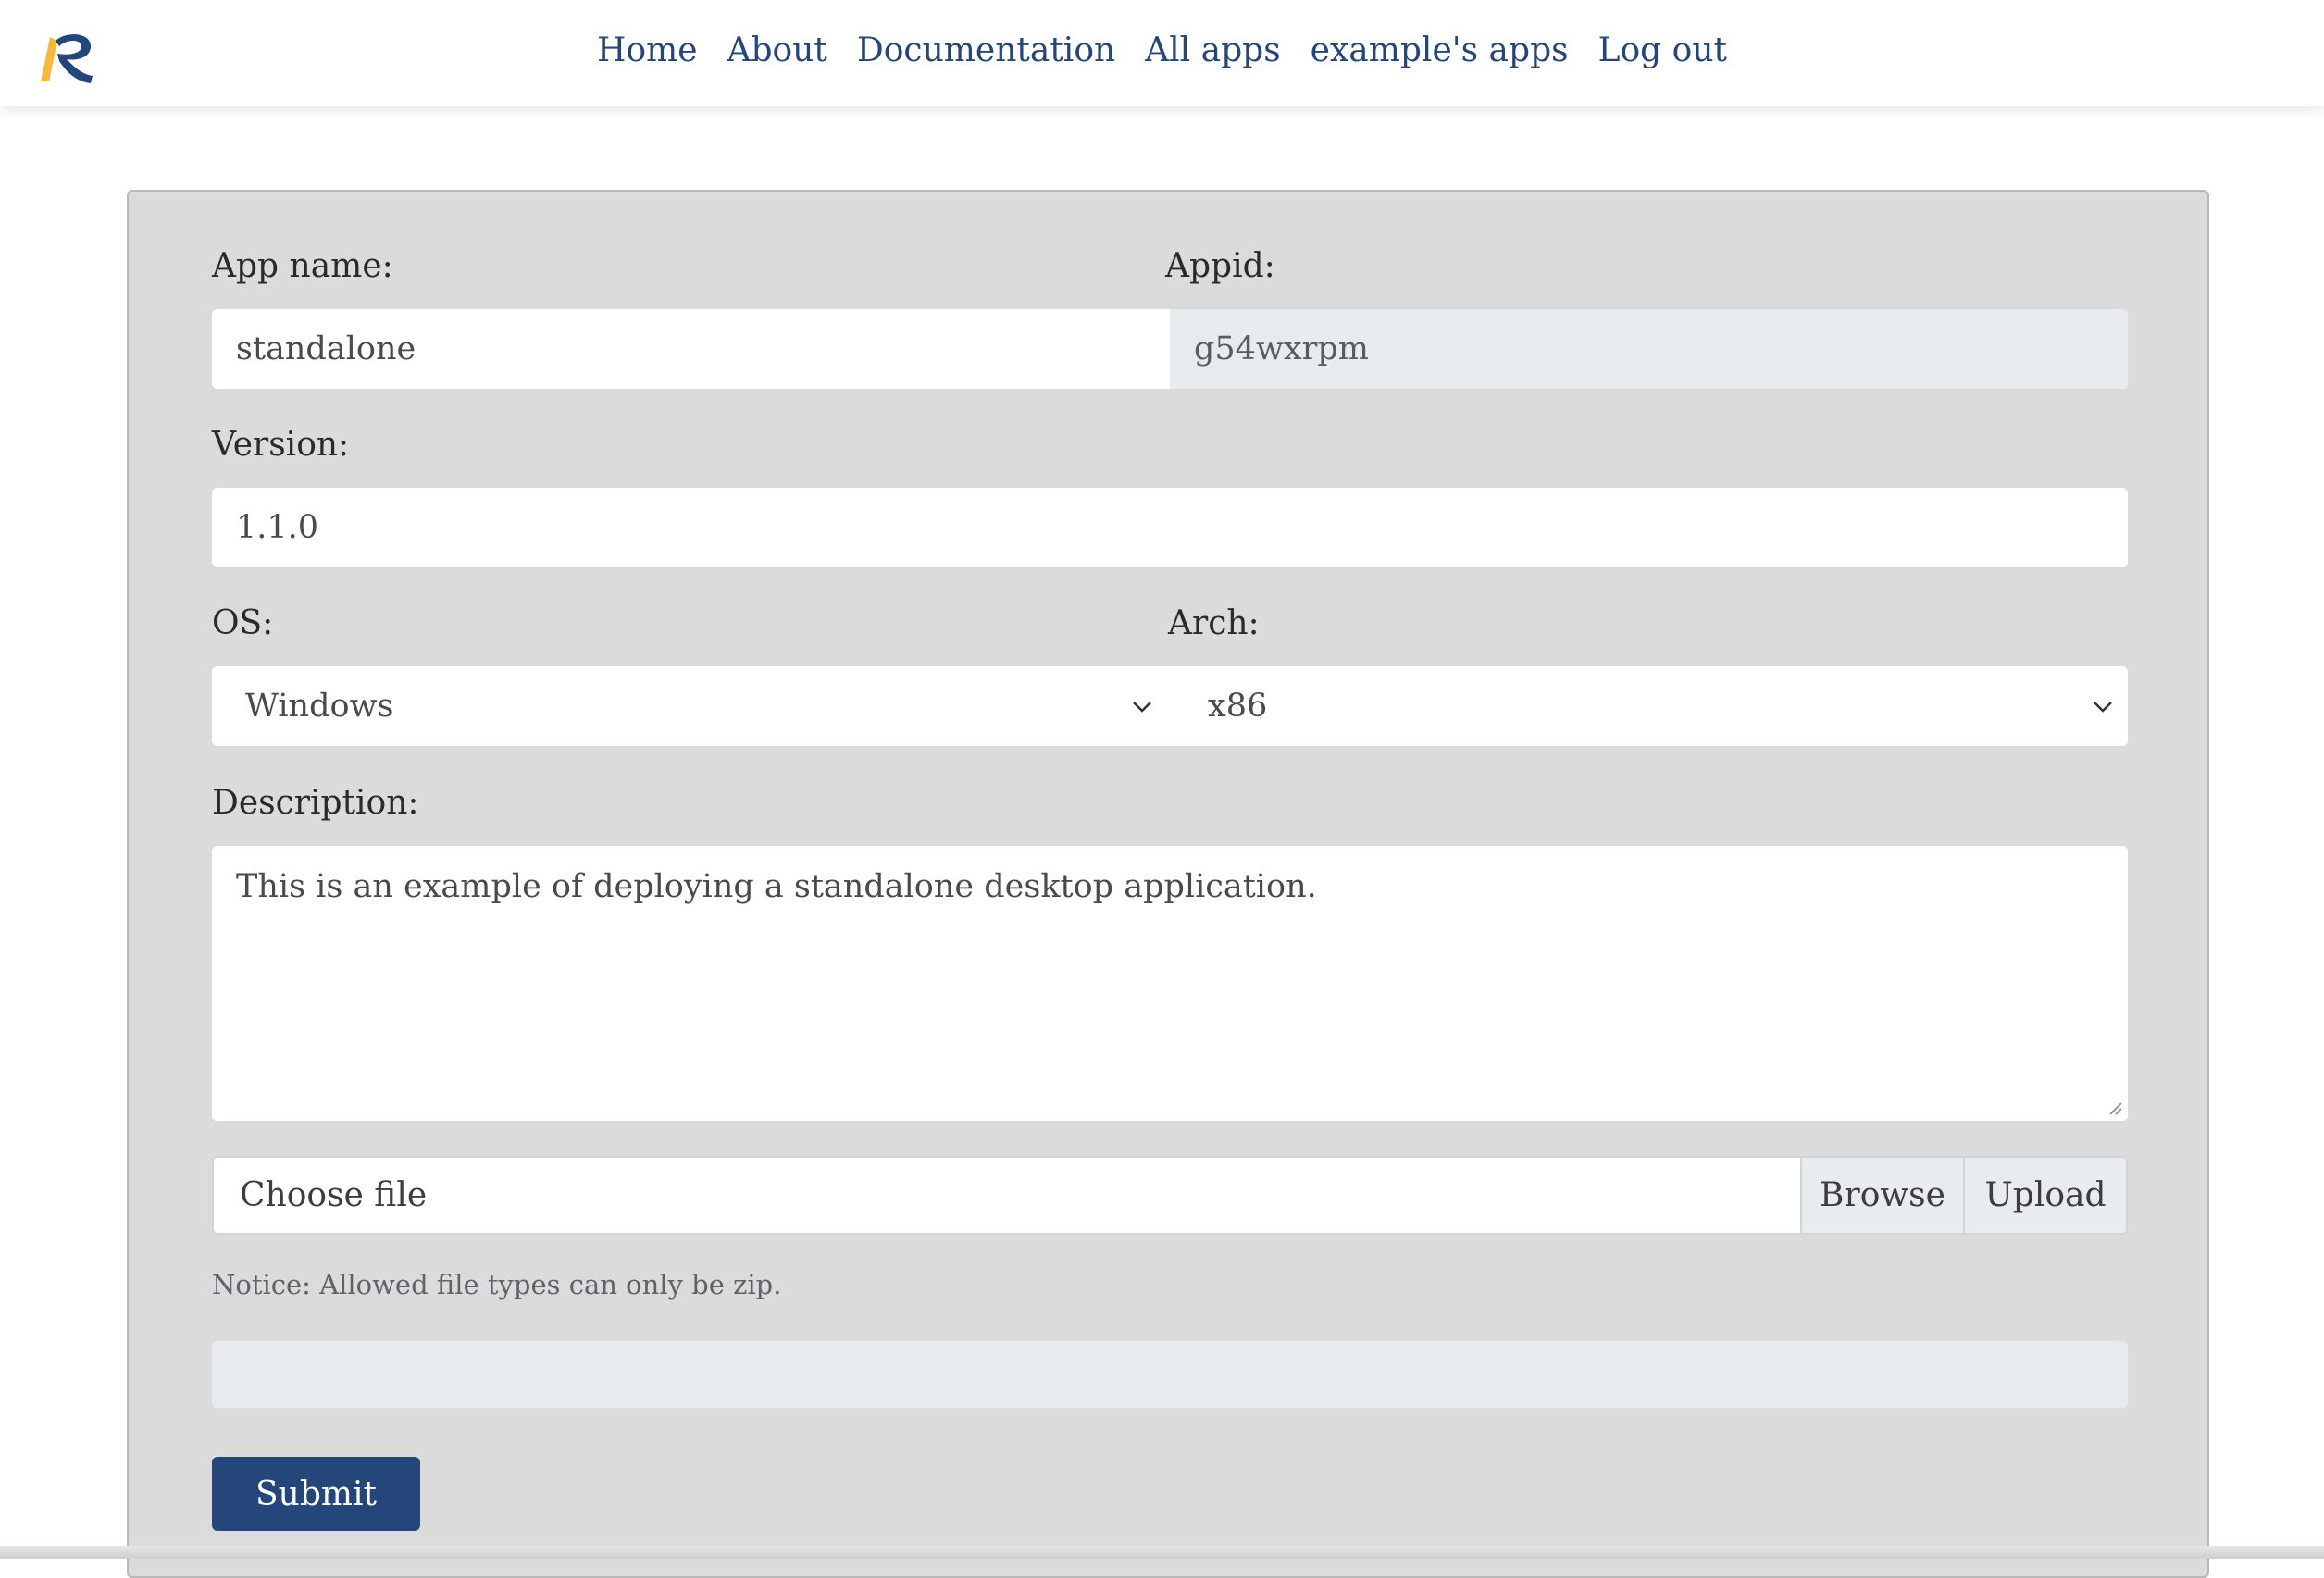 This screenshot has width=2324, height=1578. Describe the element at coordinates (2044, 1195) in the screenshot. I see `upload-button: Upload` at that location.